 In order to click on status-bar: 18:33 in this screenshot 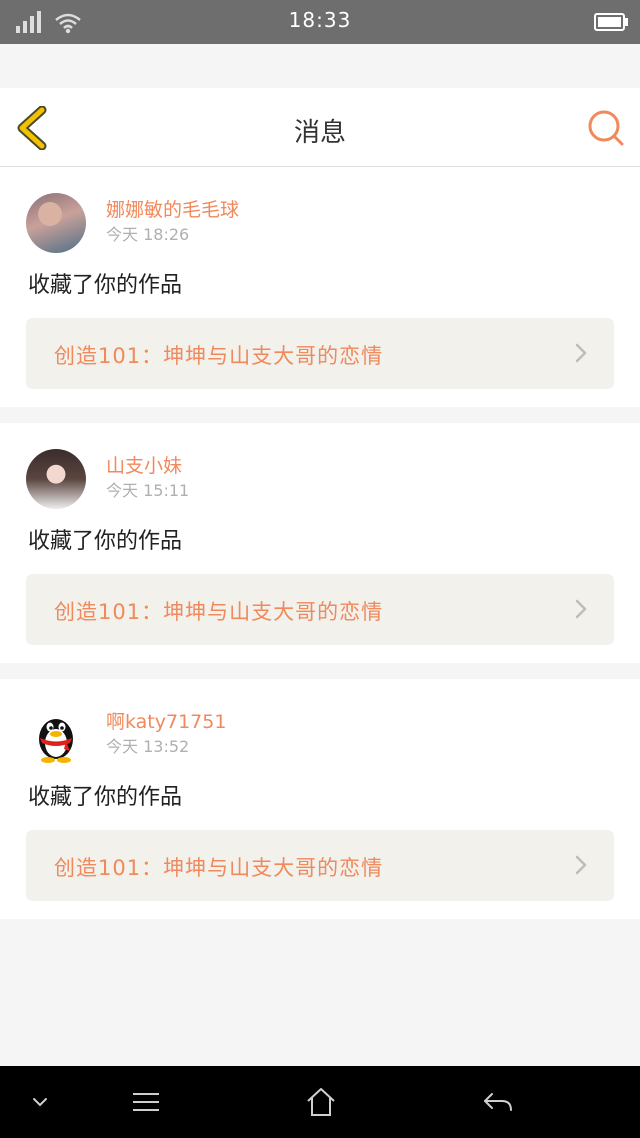, I will do `click(320, 22)`.